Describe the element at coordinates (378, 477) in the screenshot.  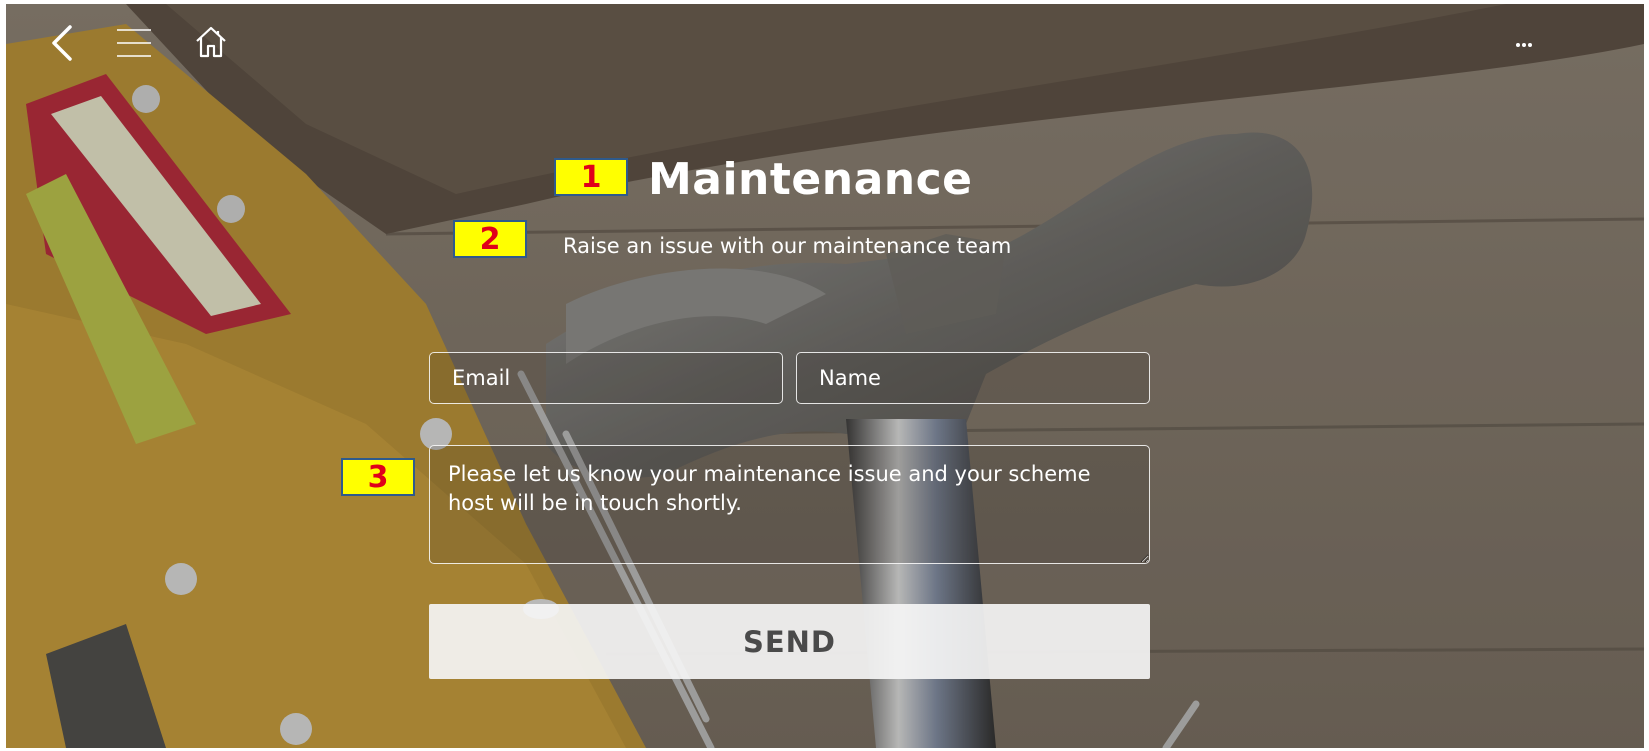
I see `annotation-marker-3: 3` at that location.